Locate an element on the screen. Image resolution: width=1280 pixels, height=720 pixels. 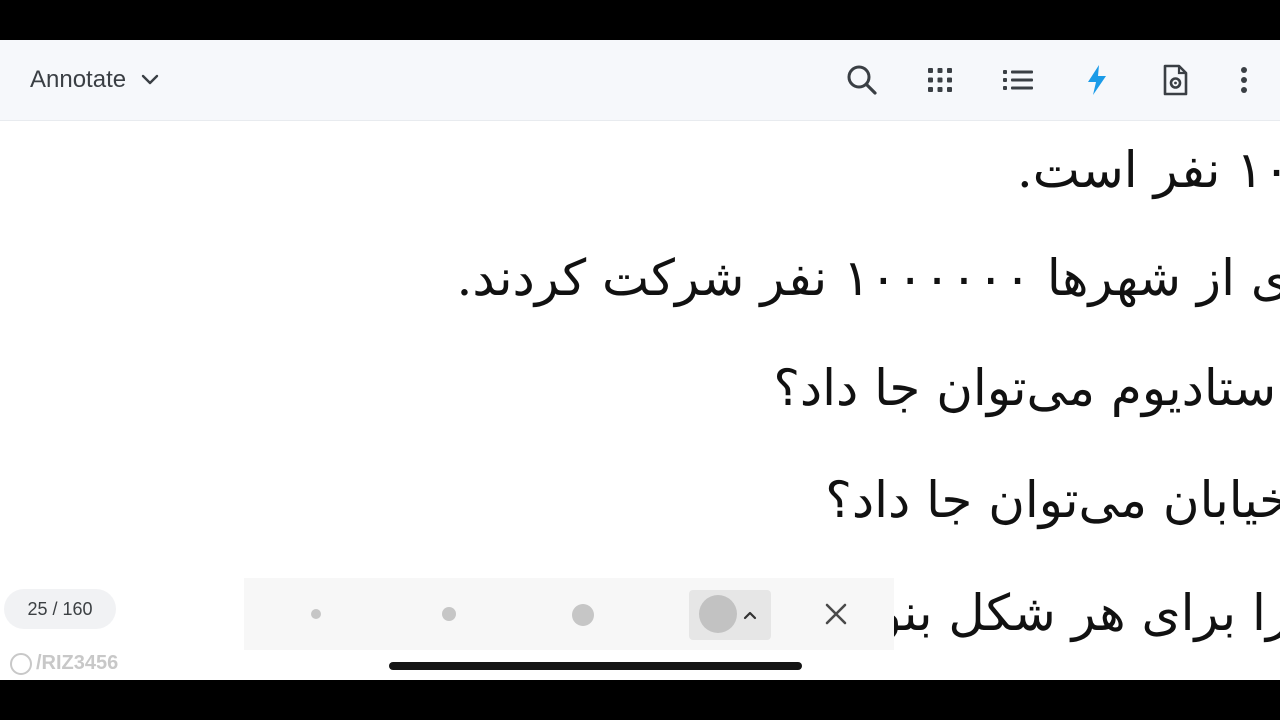
thumbnails-button is located at coordinates (940, 80).